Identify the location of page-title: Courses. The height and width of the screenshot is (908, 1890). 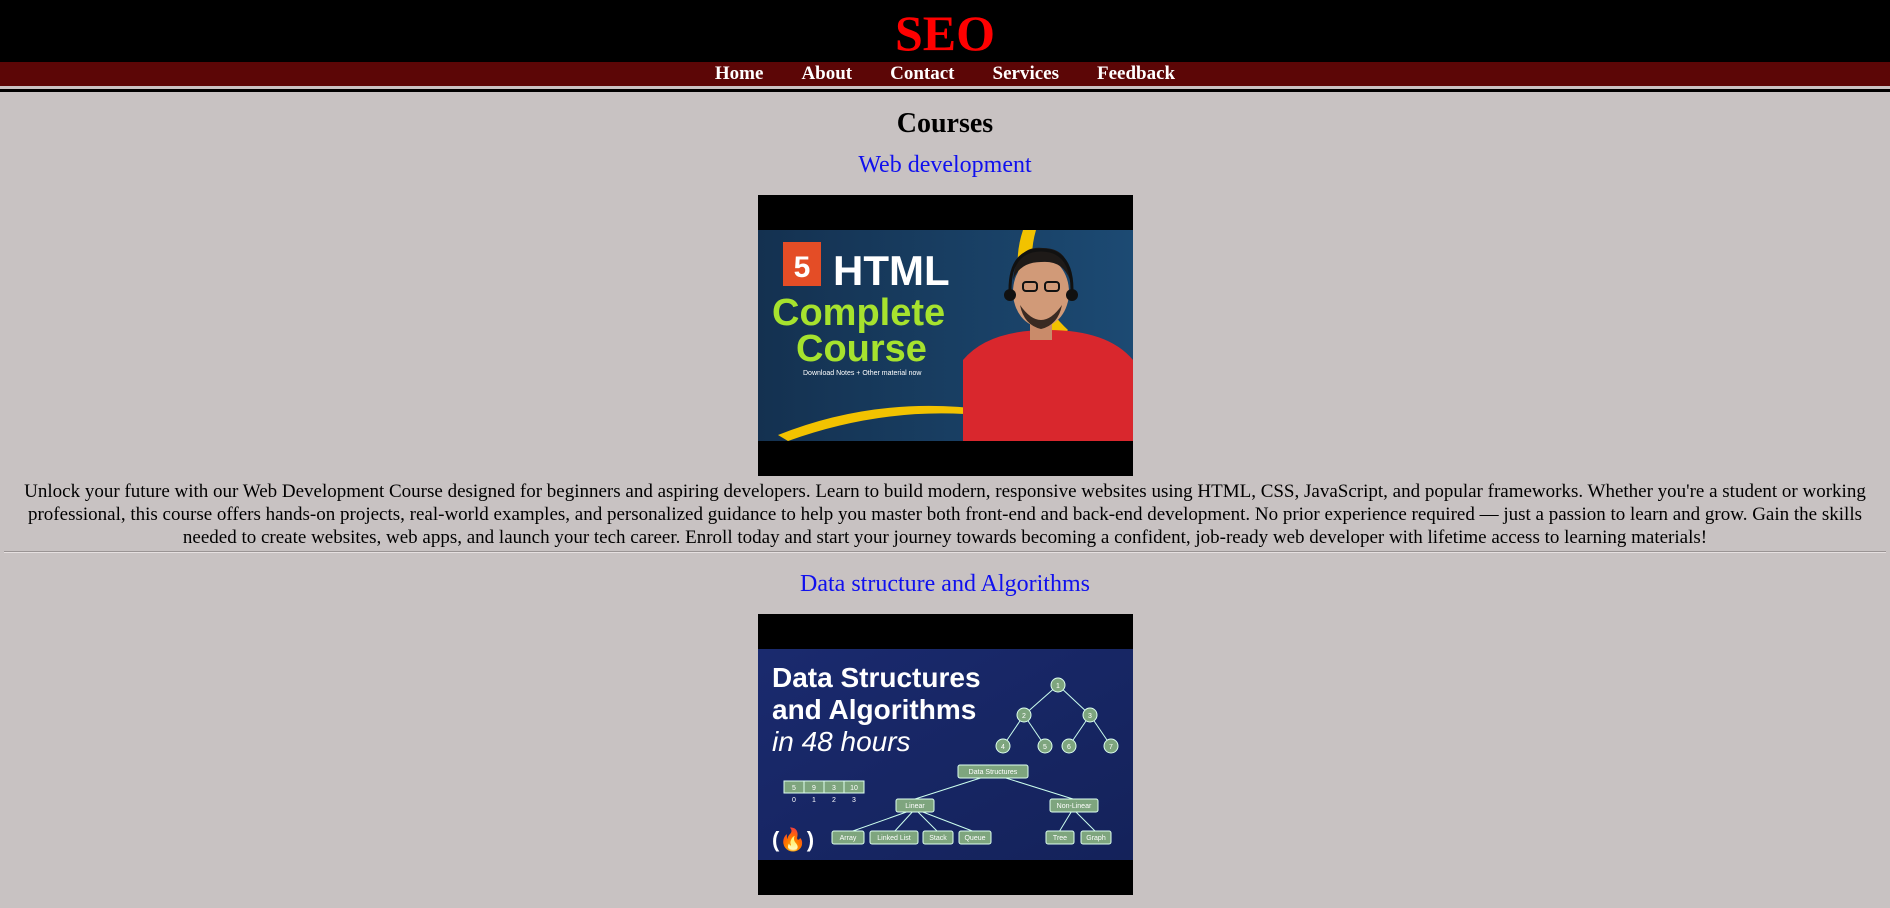
(945, 123).